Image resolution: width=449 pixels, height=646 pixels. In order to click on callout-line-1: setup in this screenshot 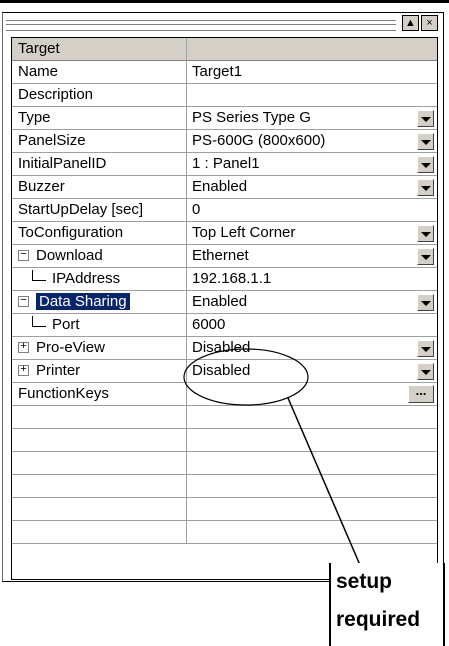, I will do `click(364, 581)`.